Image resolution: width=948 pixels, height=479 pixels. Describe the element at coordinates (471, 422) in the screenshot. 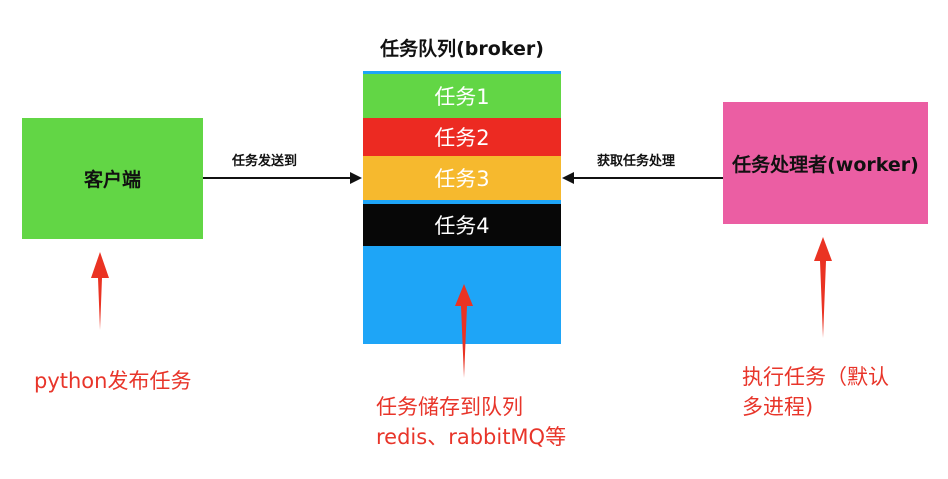

I see `queue-note: 任务储存到队列 redis、rabbitMQ等` at that location.